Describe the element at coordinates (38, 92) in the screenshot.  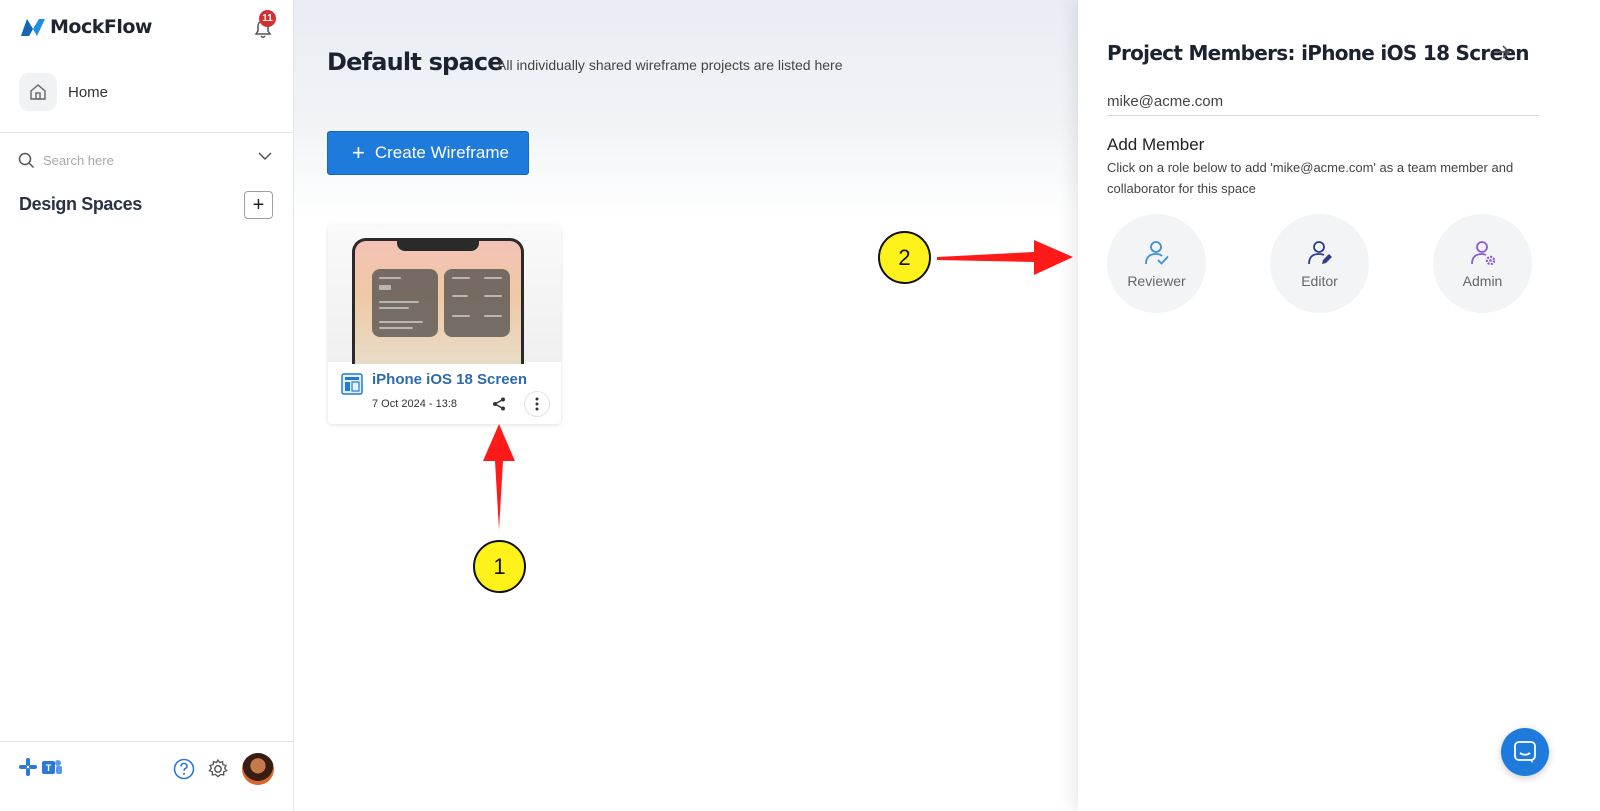
I see `home-icon` at that location.